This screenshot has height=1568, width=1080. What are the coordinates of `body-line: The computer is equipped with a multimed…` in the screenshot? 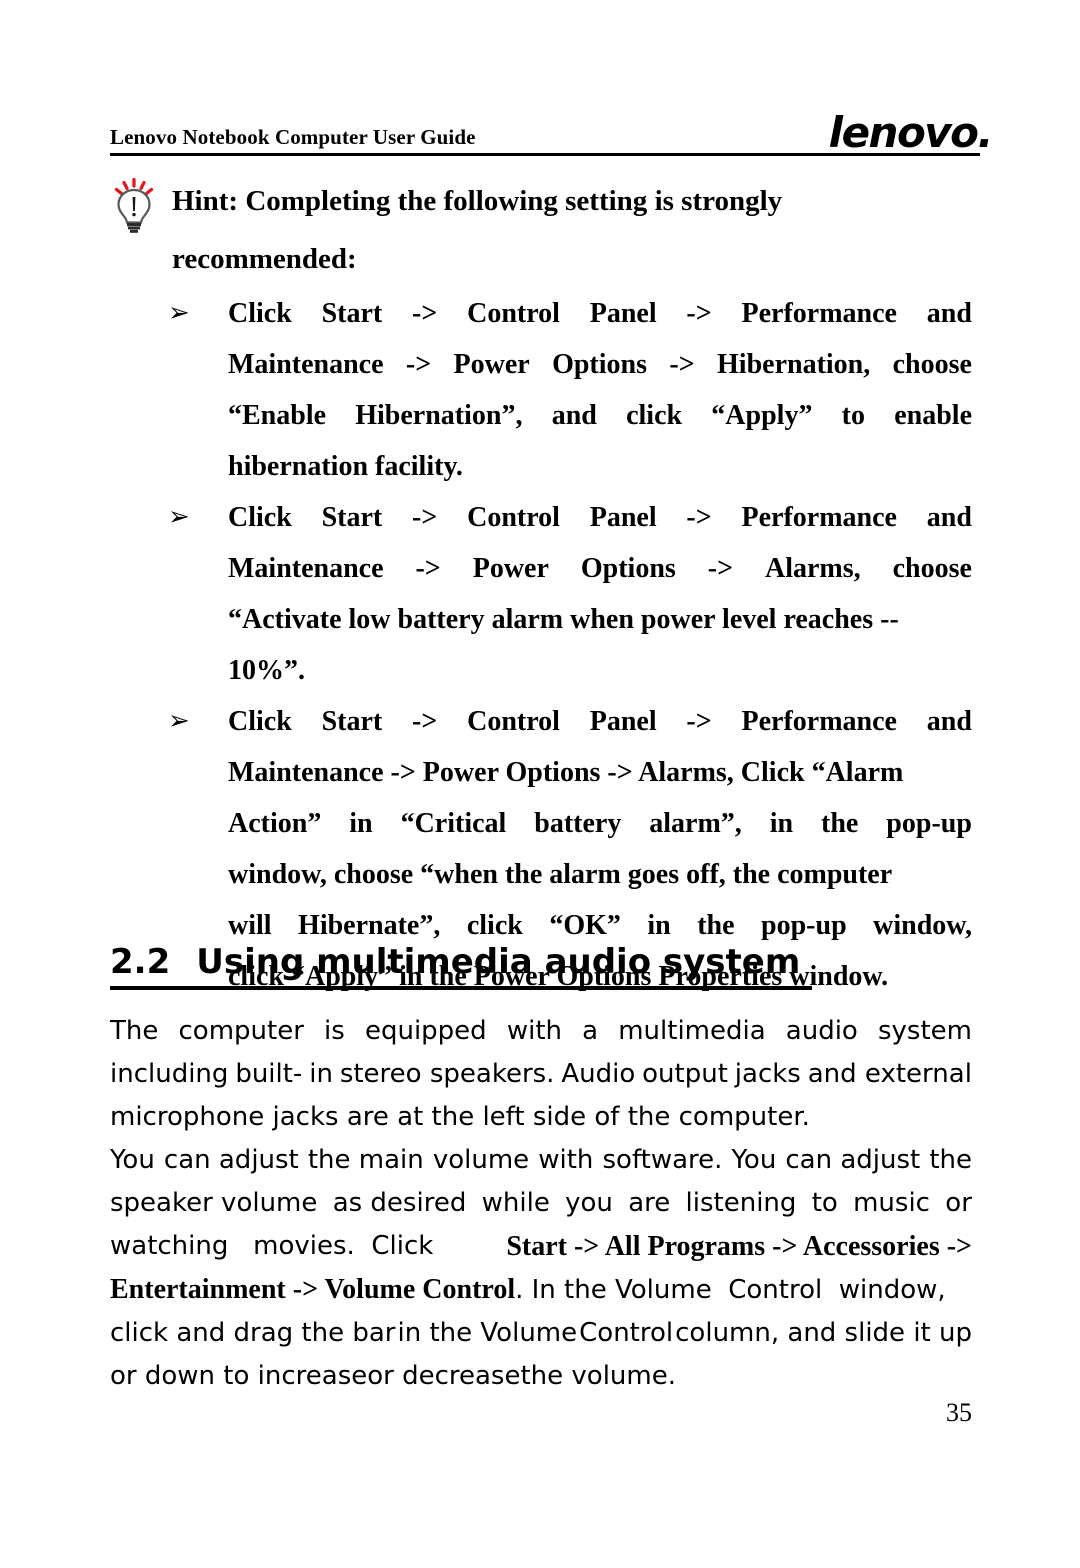 It's located at (541, 1031).